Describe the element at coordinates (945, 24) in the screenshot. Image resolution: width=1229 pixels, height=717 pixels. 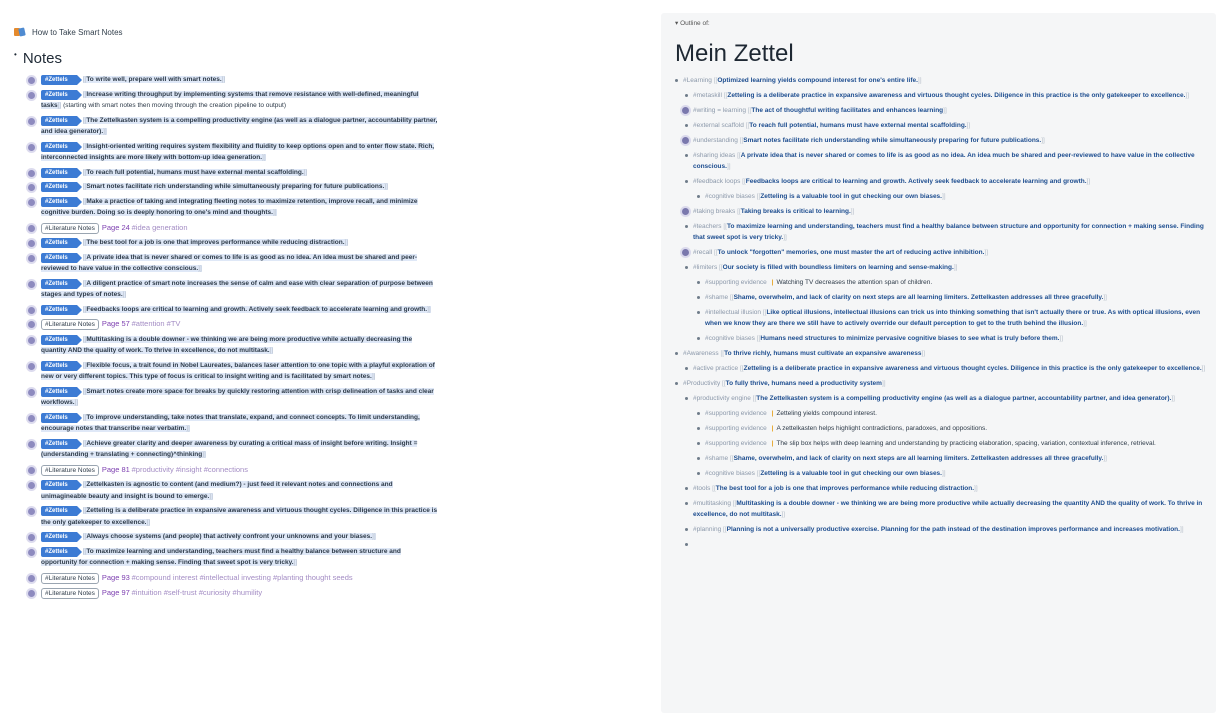
I see `outline-label: ▾ Outline of:` at that location.